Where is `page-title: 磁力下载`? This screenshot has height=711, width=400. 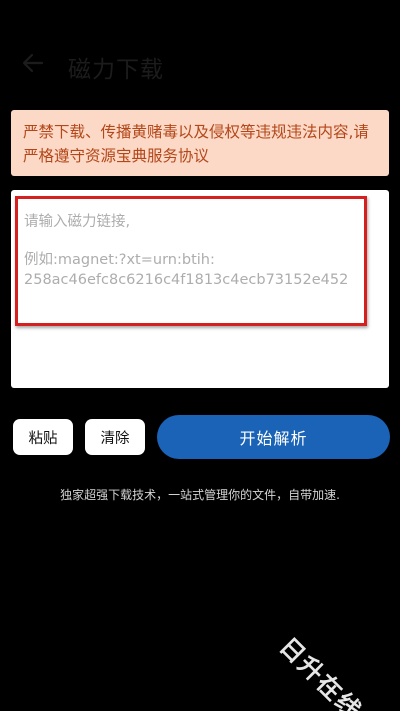
page-title: 磁力下载 is located at coordinates (116, 70).